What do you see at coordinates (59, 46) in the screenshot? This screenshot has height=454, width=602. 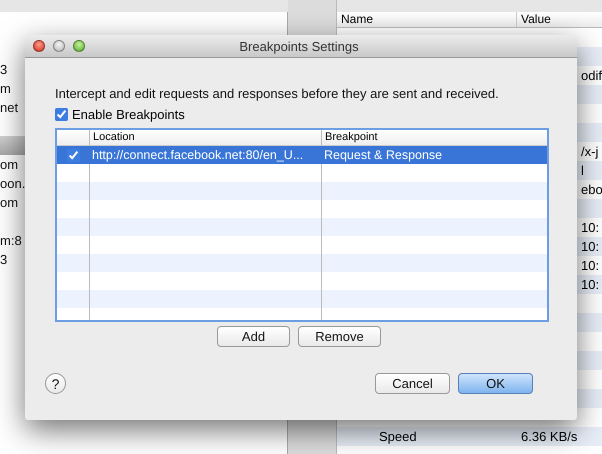 I see `minimize-button` at bounding box center [59, 46].